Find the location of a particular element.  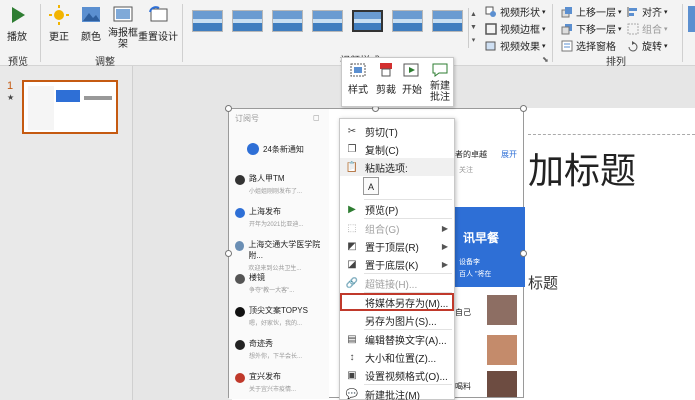

start-play-icon is located at coordinates (411, 70).